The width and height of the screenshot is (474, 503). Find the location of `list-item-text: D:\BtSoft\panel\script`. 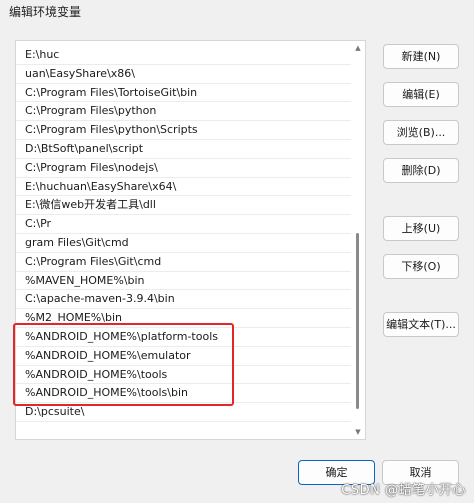

list-item-text: D:\BtSoft\panel\script is located at coordinates (84, 148).